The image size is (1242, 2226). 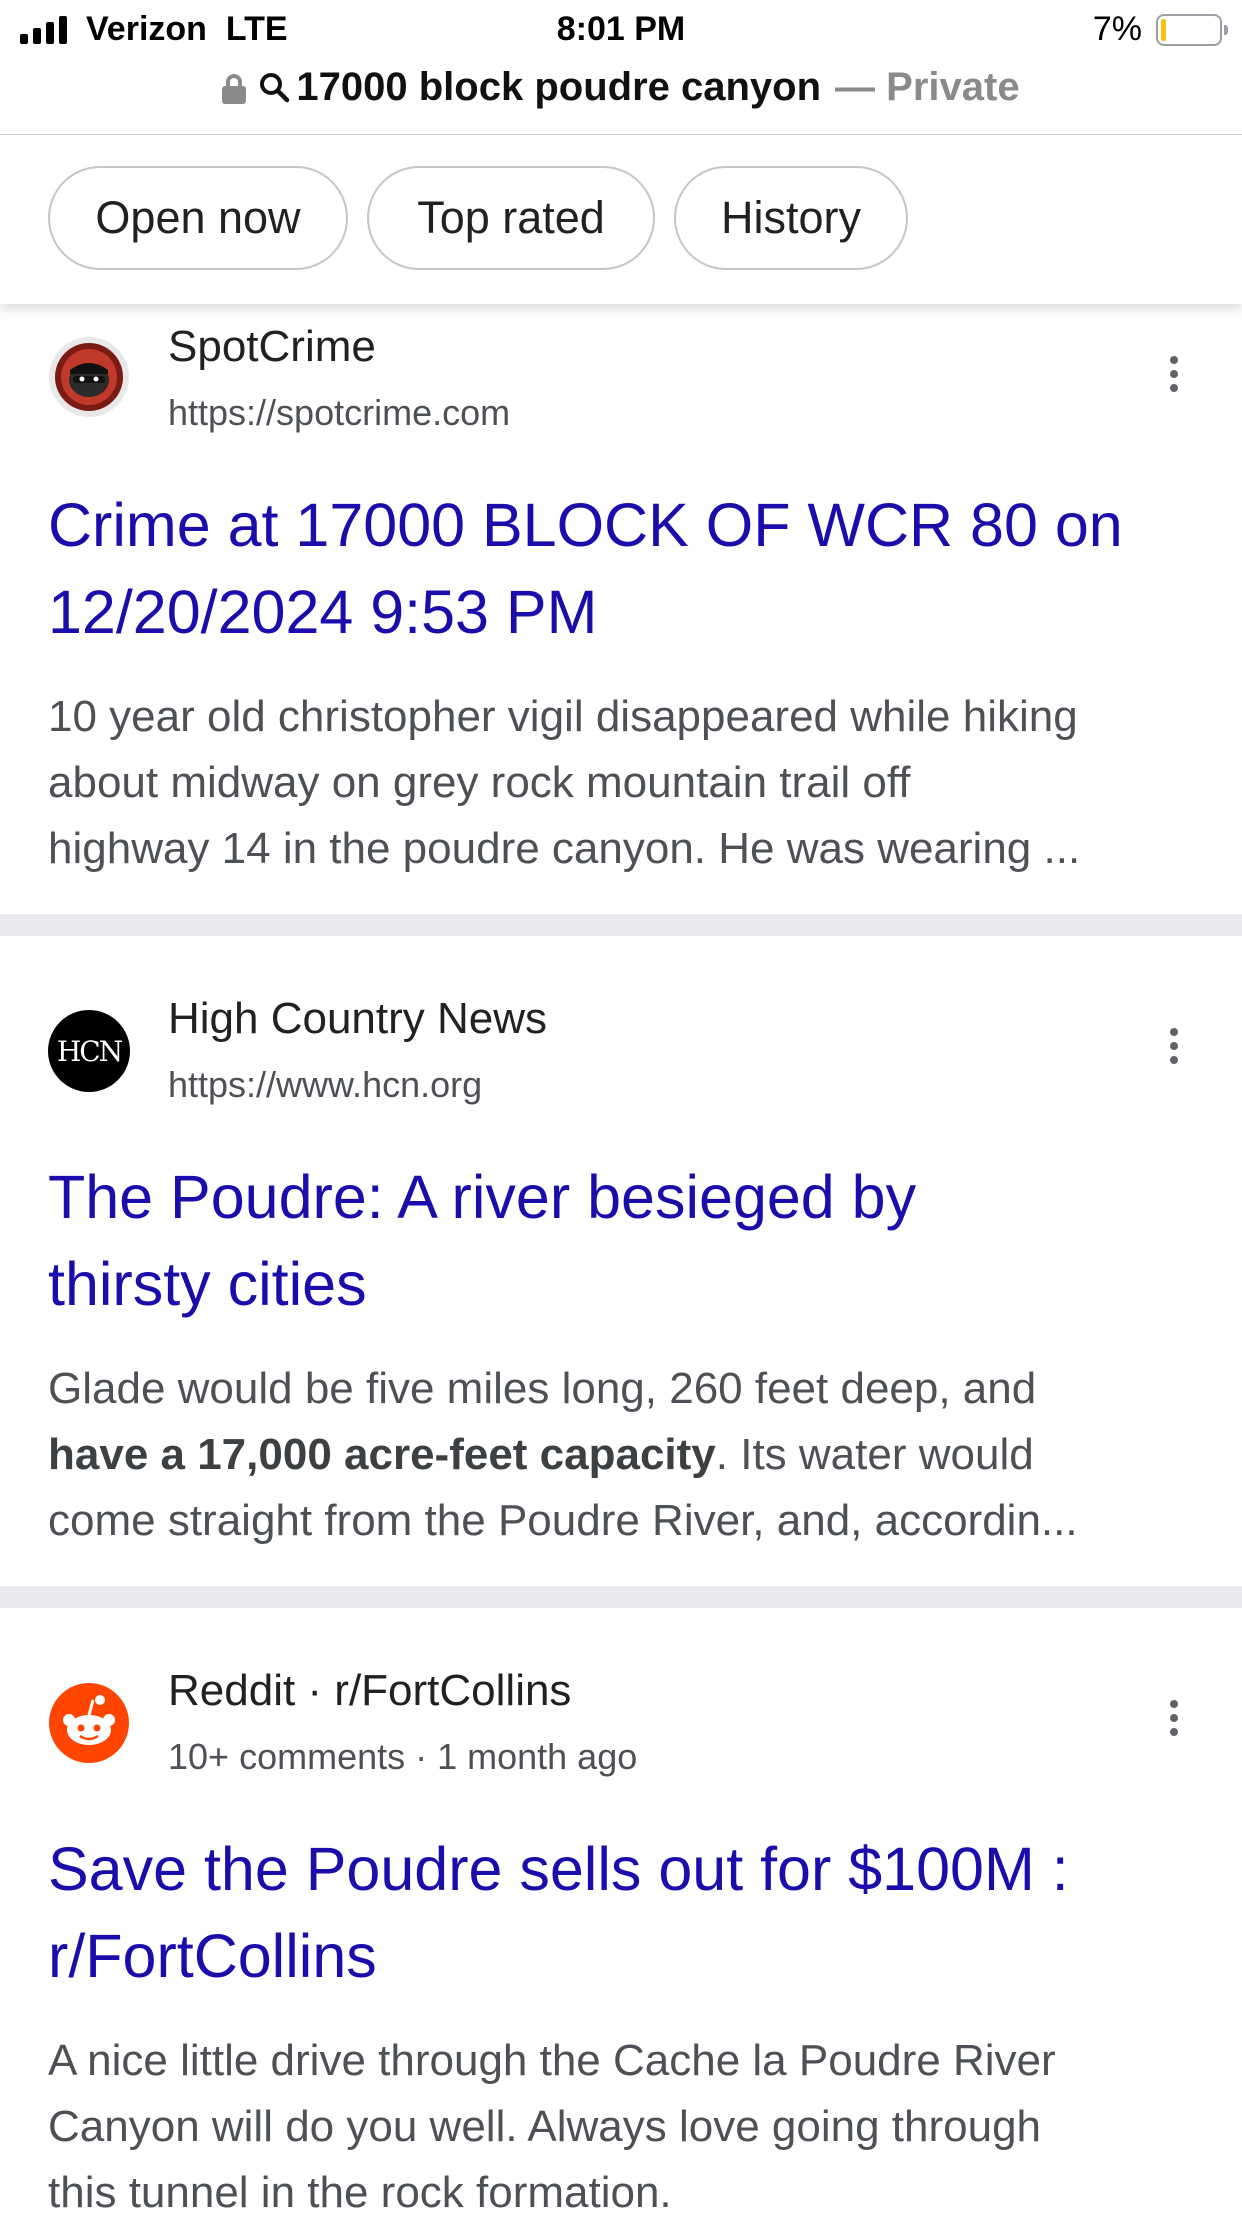 I want to click on filter-chip-row: Open now Top rated History, so click(x=621, y=220).